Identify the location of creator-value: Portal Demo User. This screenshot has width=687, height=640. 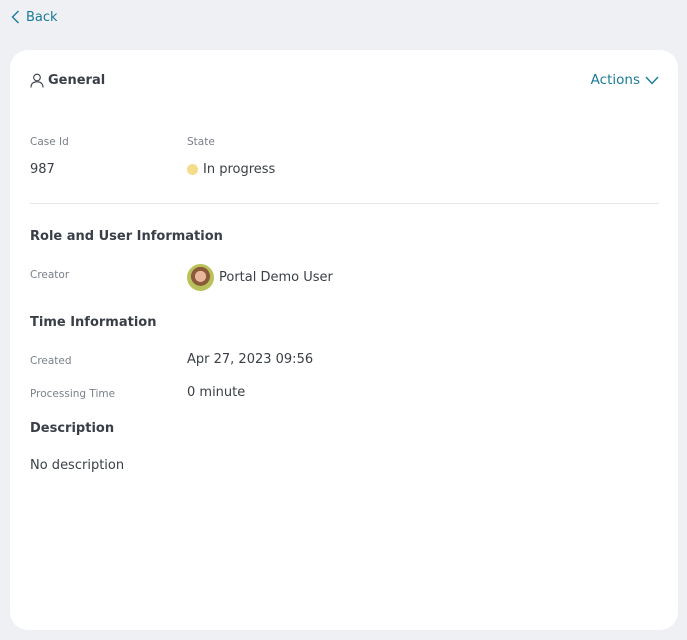
(260, 277).